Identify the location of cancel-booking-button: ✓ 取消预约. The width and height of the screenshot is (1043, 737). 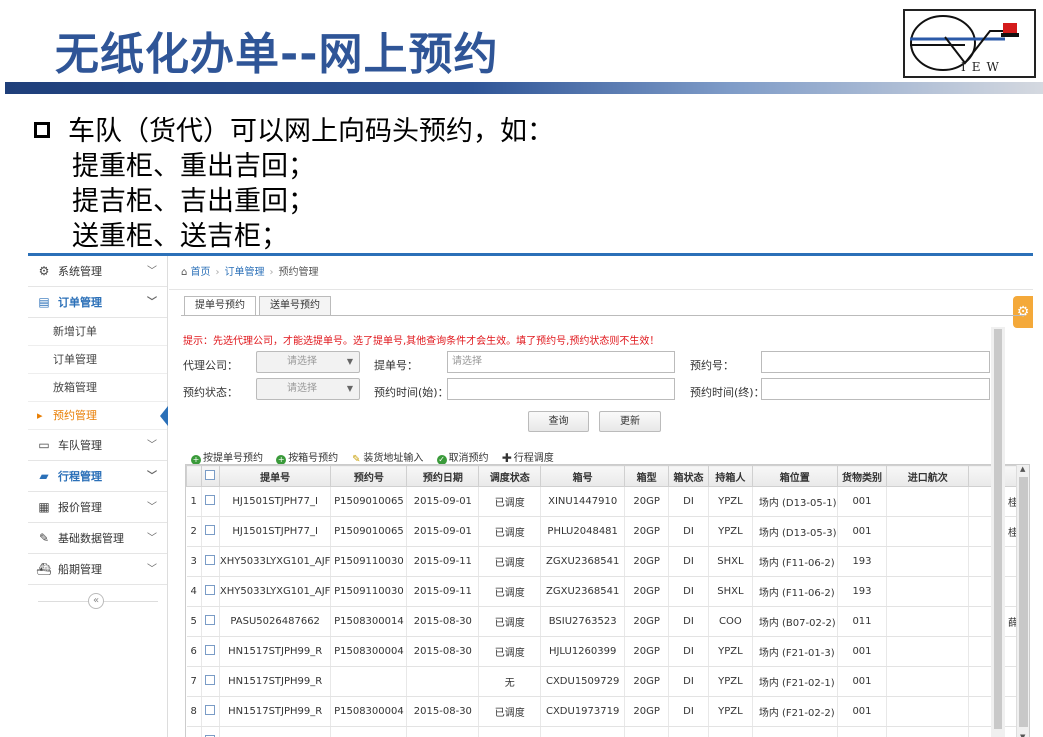
(462, 459).